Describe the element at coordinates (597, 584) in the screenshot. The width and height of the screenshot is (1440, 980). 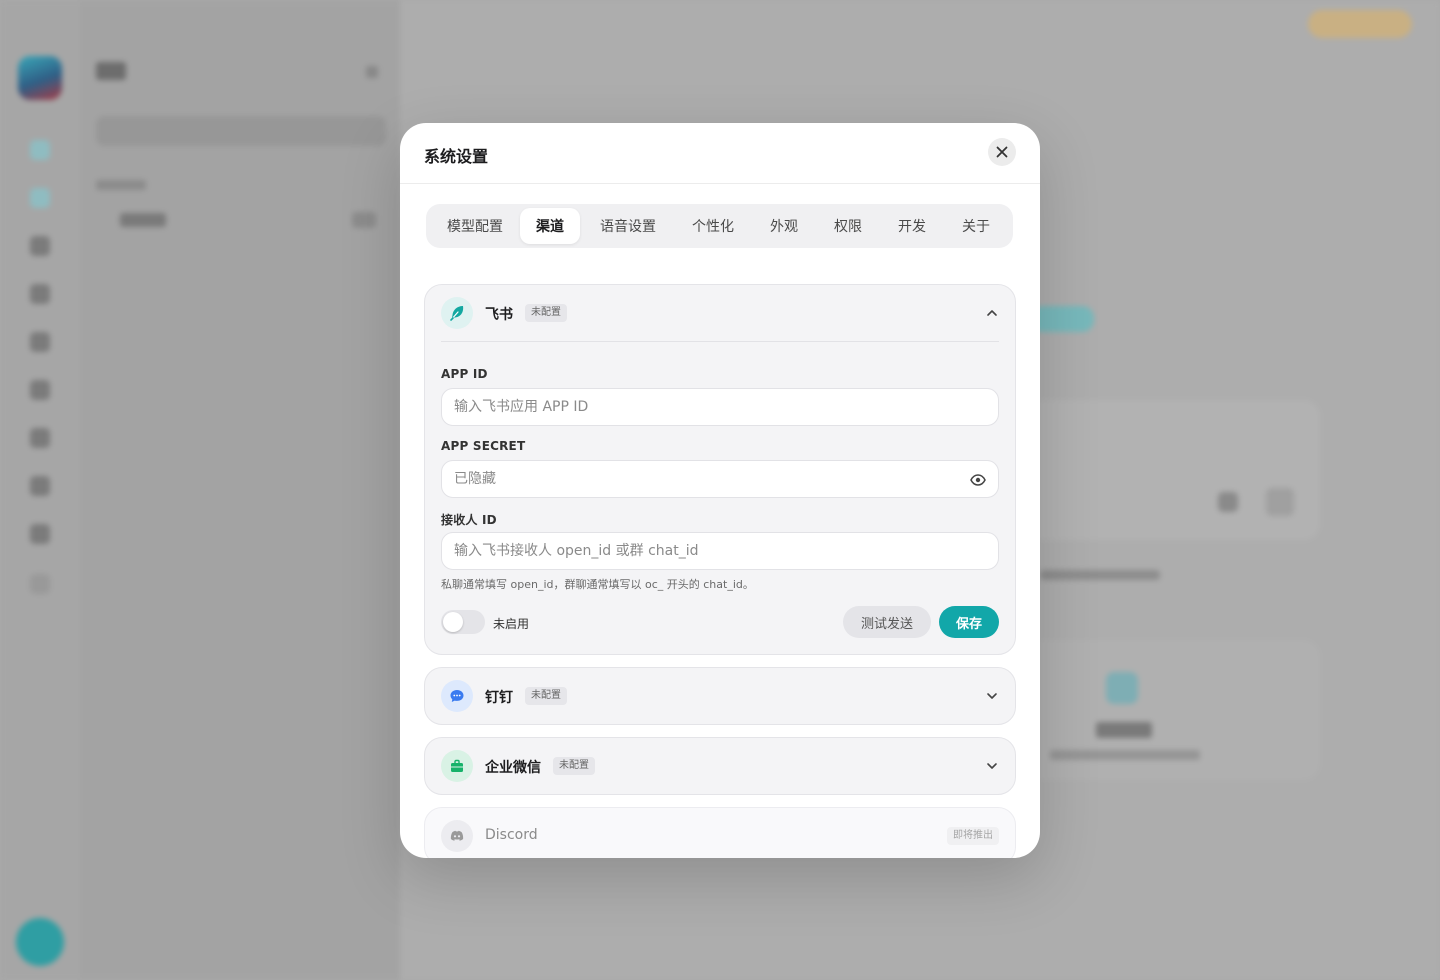
I see `receiver-id-hint: 私聊通常填写 open_id，群聊通常填写以 oc_ 开头的 chat_id。` at that location.